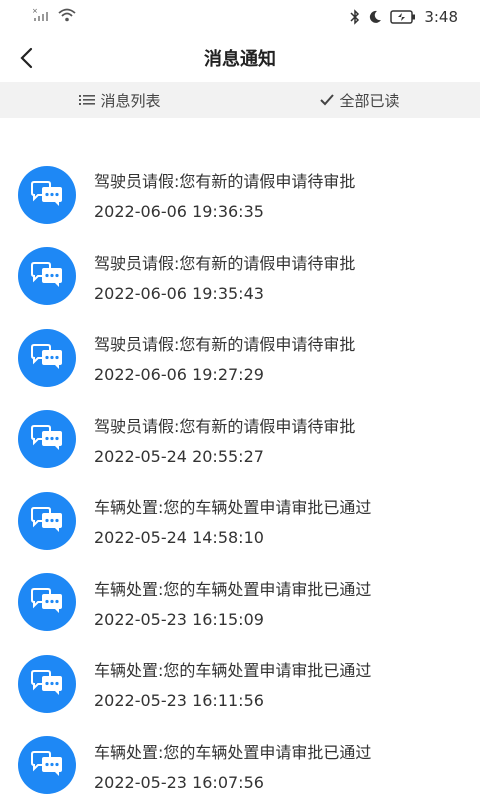 The height and width of the screenshot is (800, 480). I want to click on bluetooth-icon, so click(355, 17).